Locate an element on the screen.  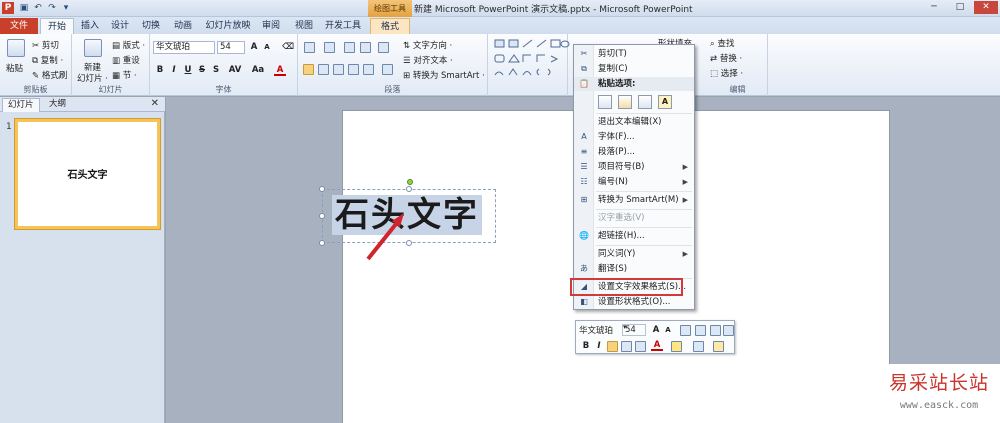
new-slide-label-2: 幻灯片 · is located at coordinates (92, 78).